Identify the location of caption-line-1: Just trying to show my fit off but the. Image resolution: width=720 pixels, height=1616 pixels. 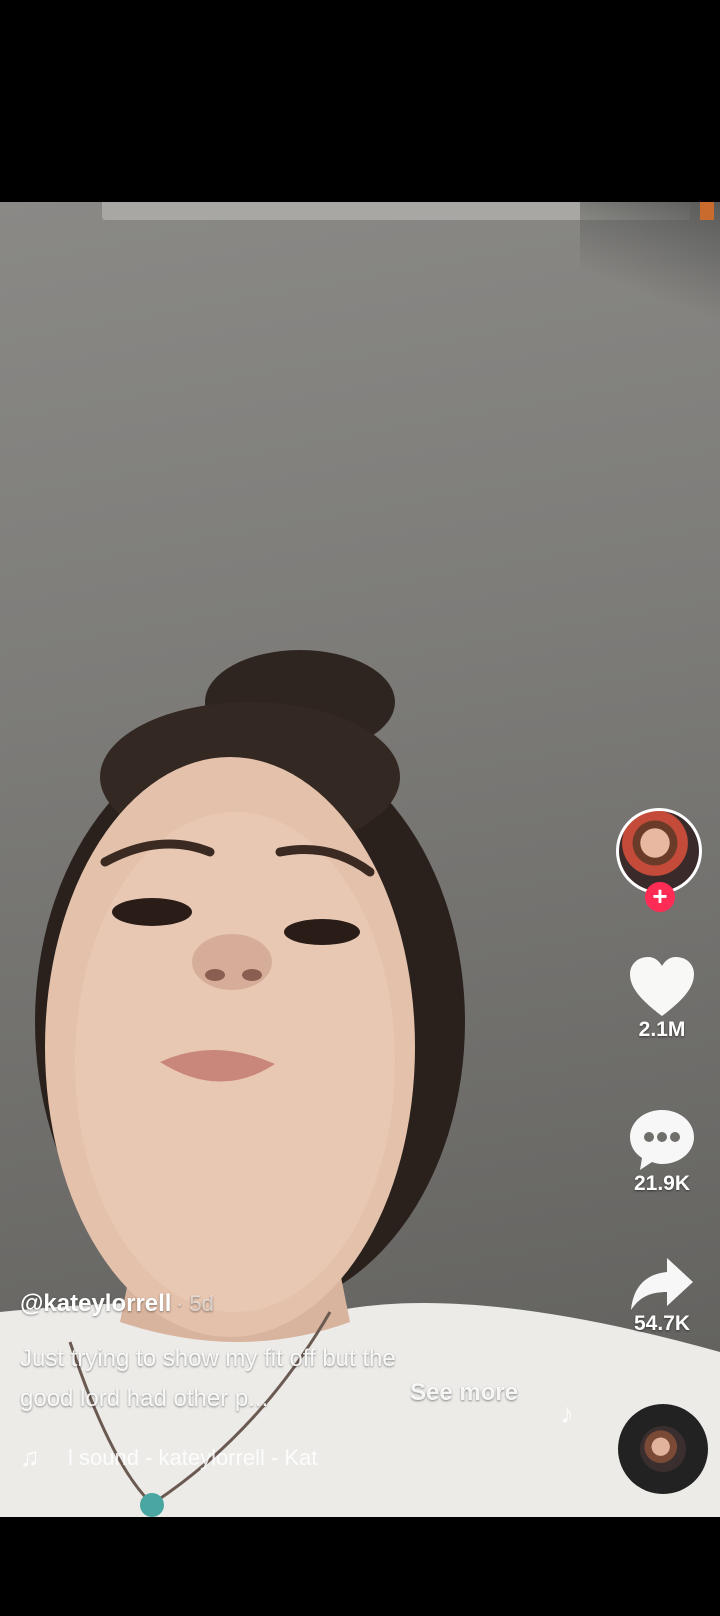
(208, 1358).